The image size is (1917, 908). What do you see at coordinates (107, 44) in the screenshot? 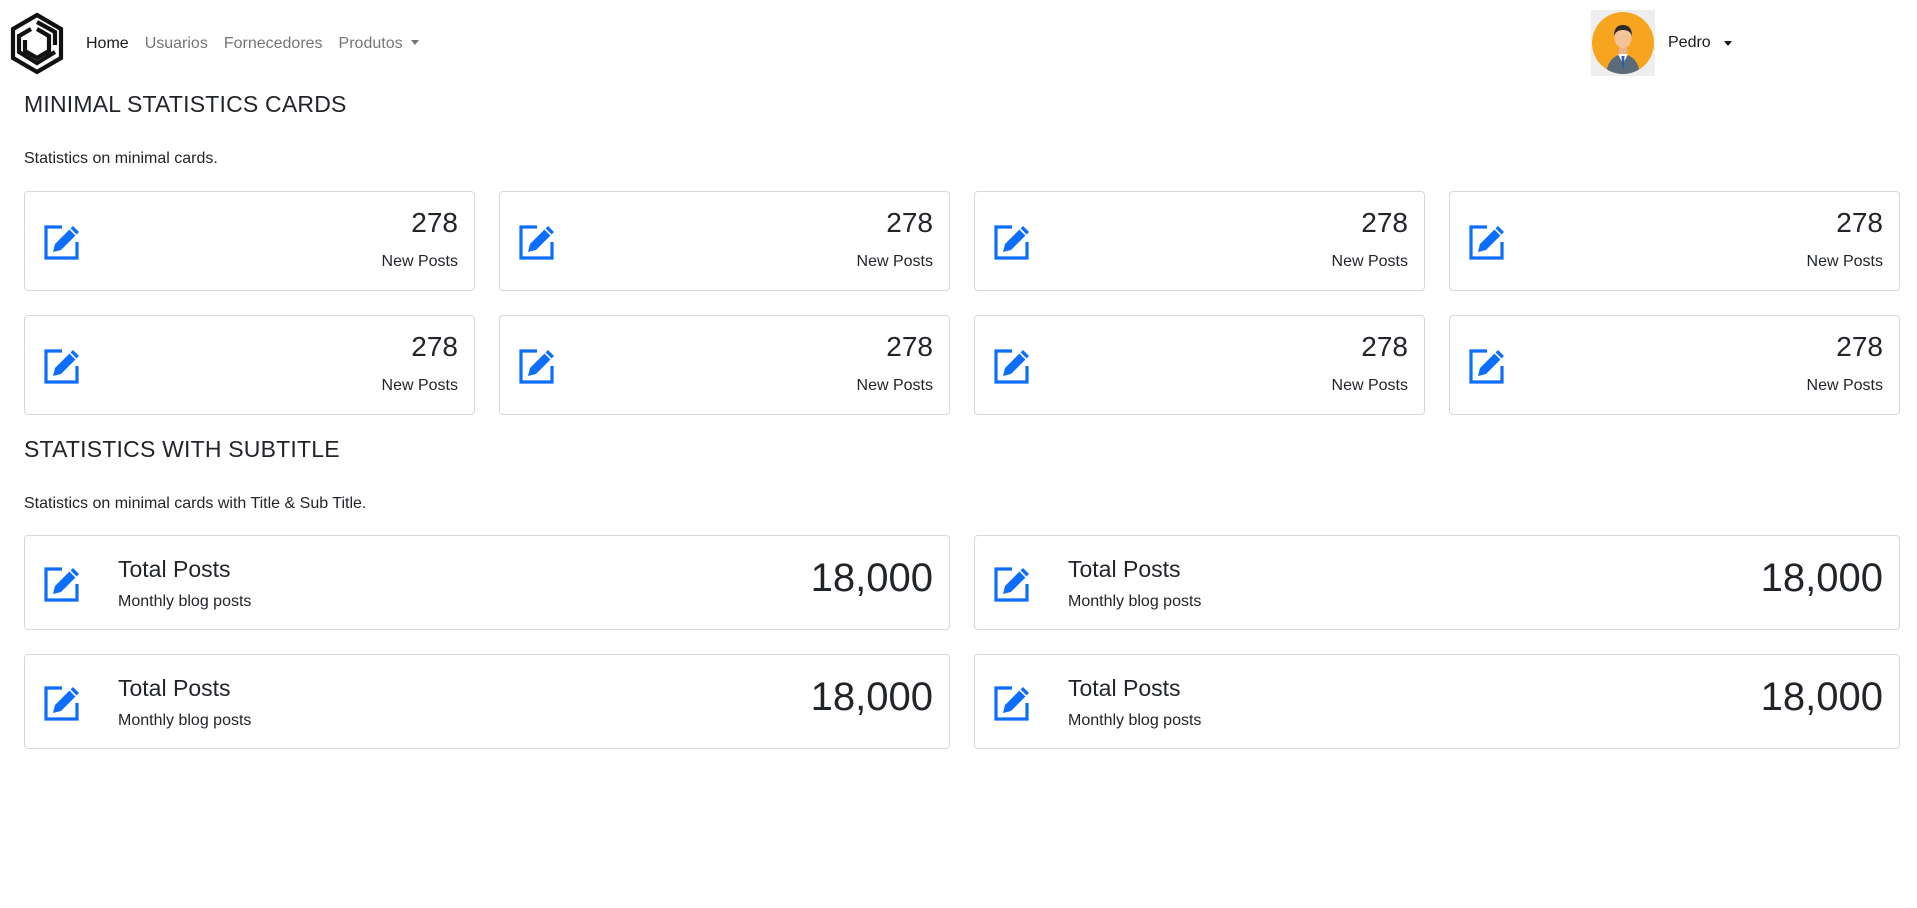
I see `nav-link-home: Home` at bounding box center [107, 44].